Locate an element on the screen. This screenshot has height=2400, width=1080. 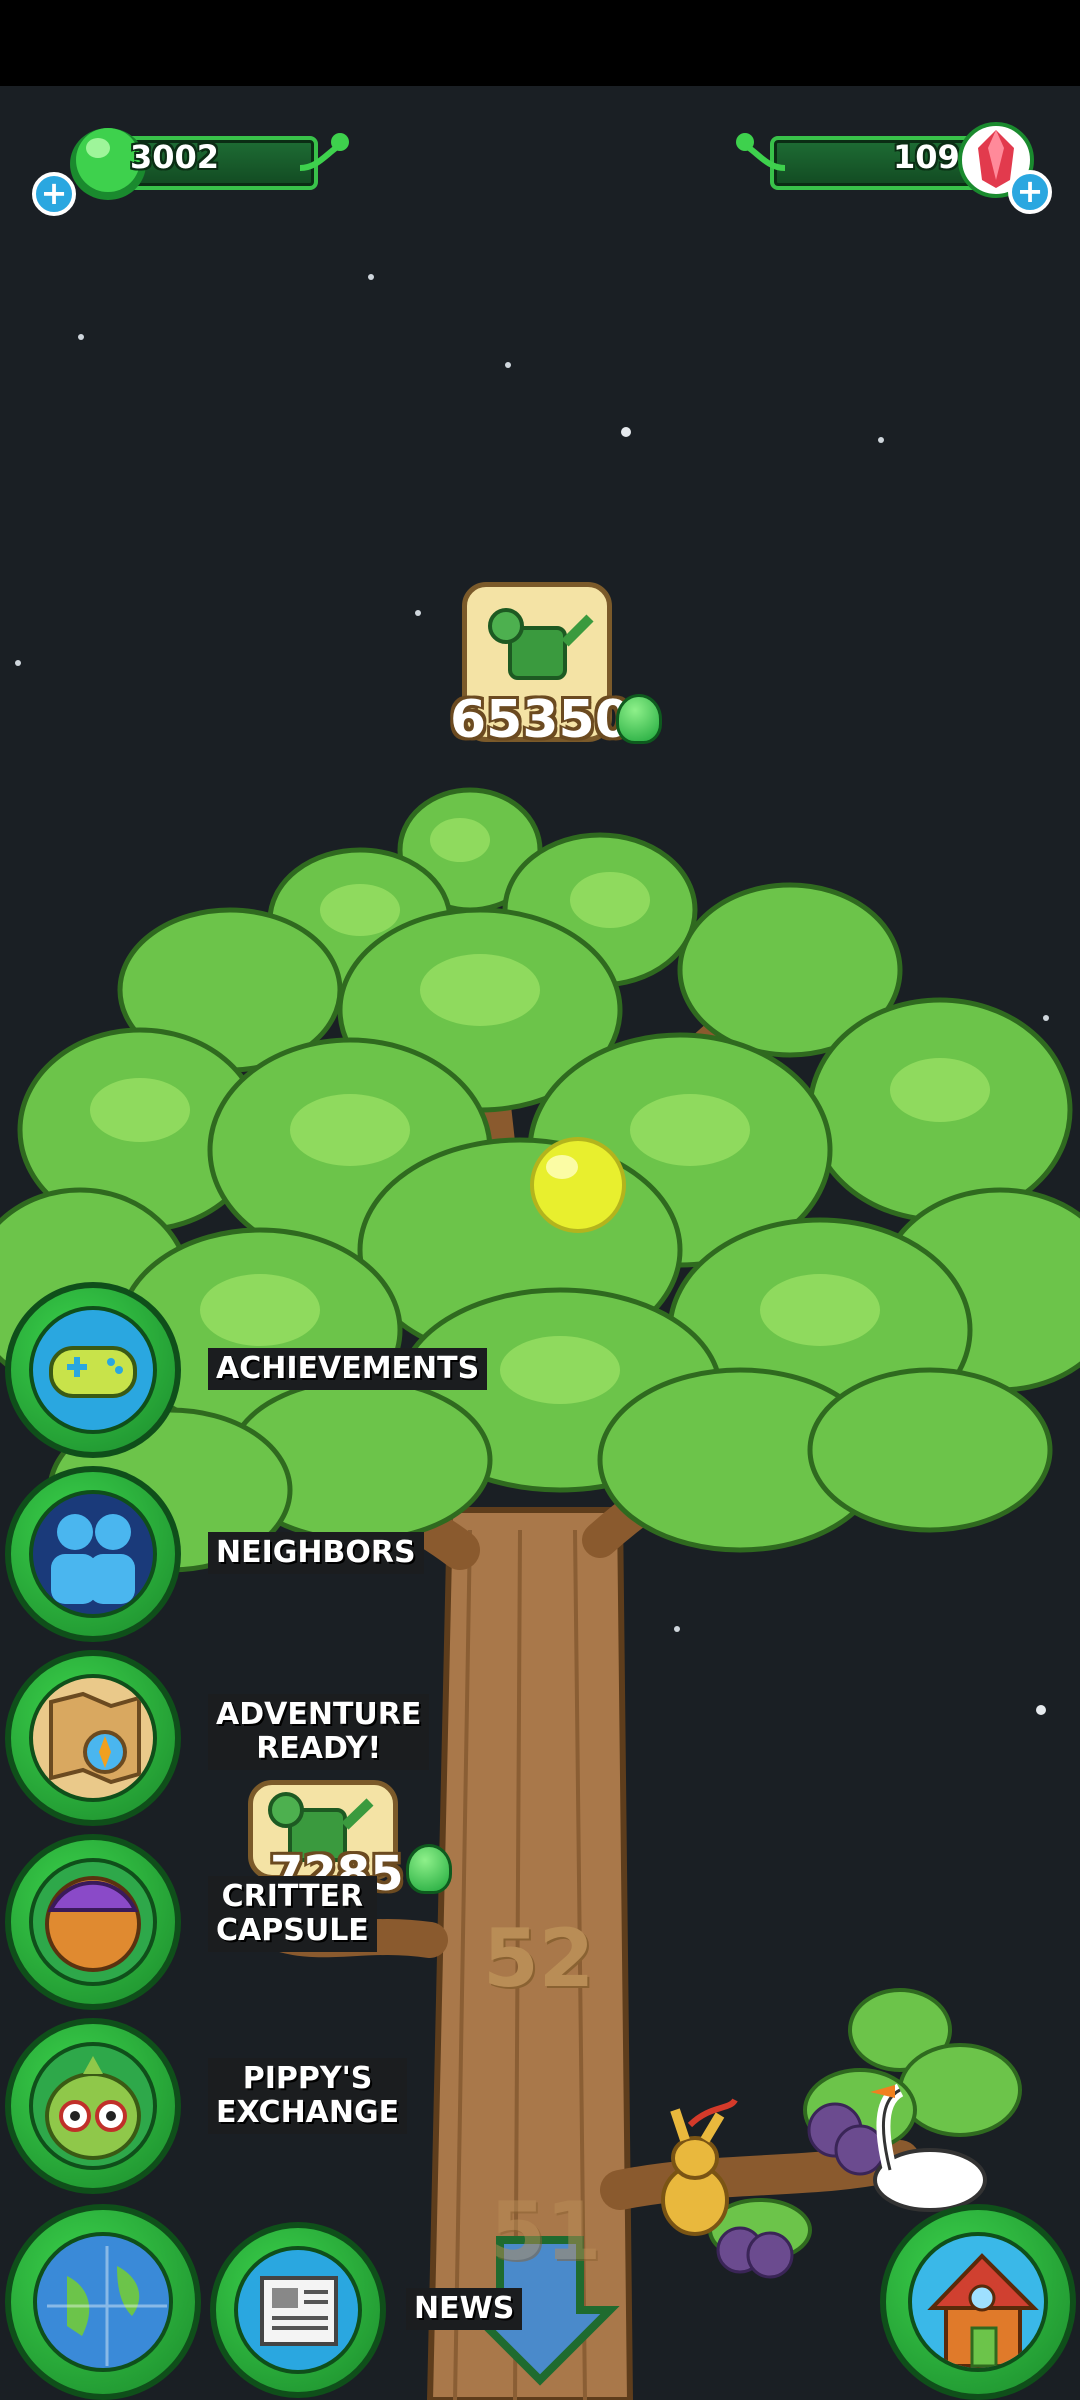
gem-counter: 3002 + is located at coordinates (190, 168).